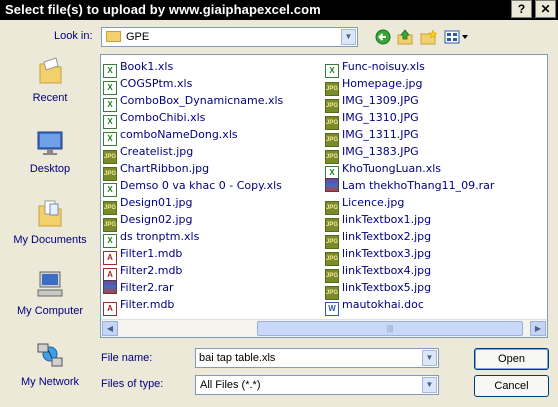 This screenshot has width=558, height=407. Describe the element at coordinates (193, 170) in the screenshot. I see `file-item: JPG ChartRibbon.jpg` at that location.